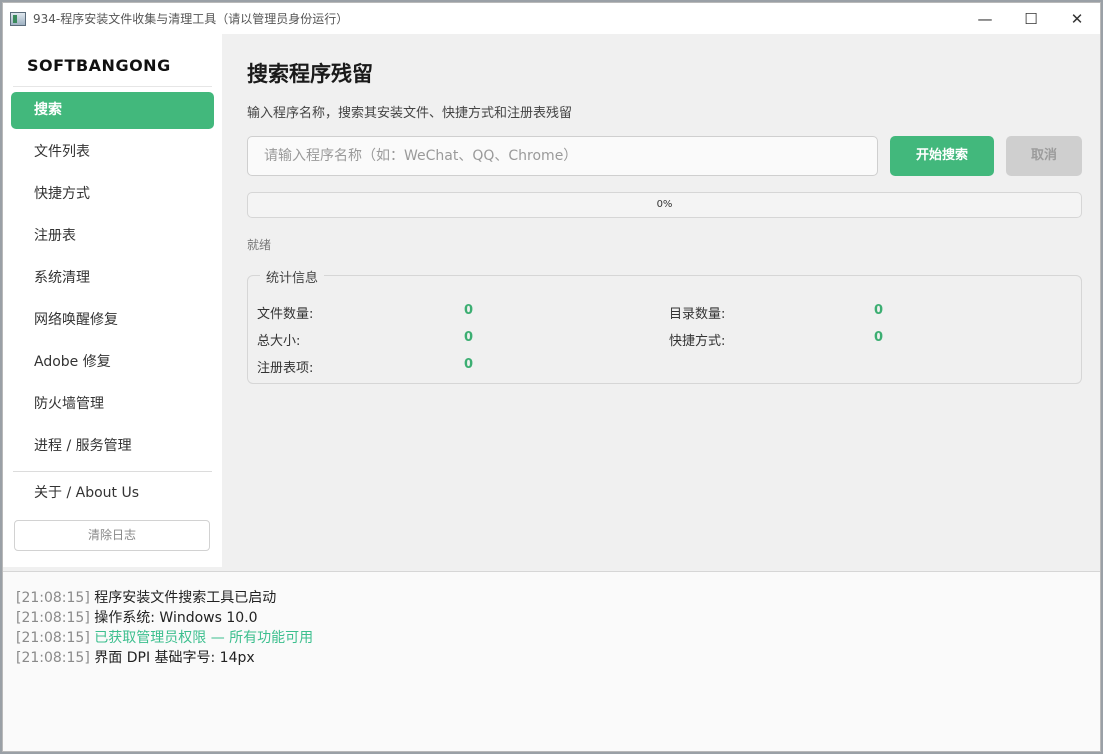 The height and width of the screenshot is (754, 1103). What do you see at coordinates (18, 18) in the screenshot?
I see `app-icon` at bounding box center [18, 18].